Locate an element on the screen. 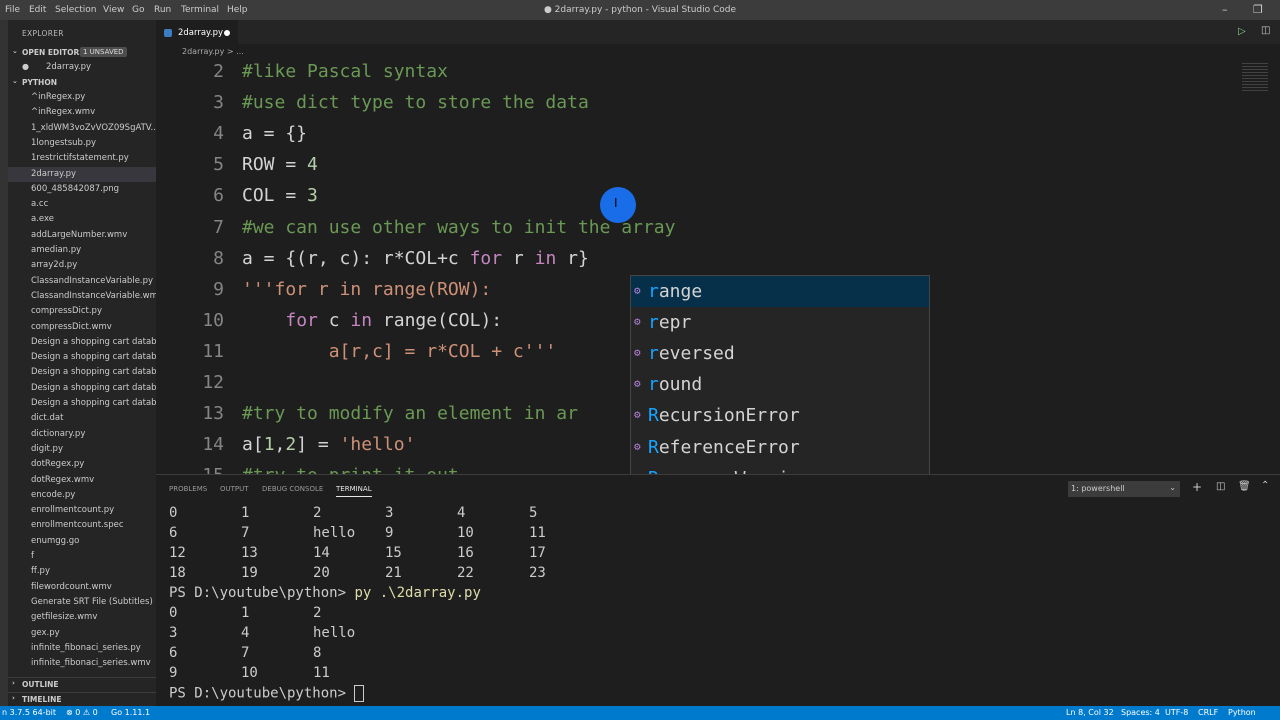 This screenshot has width=1280, height=720. code-line: a = {} is located at coordinates (274, 133).